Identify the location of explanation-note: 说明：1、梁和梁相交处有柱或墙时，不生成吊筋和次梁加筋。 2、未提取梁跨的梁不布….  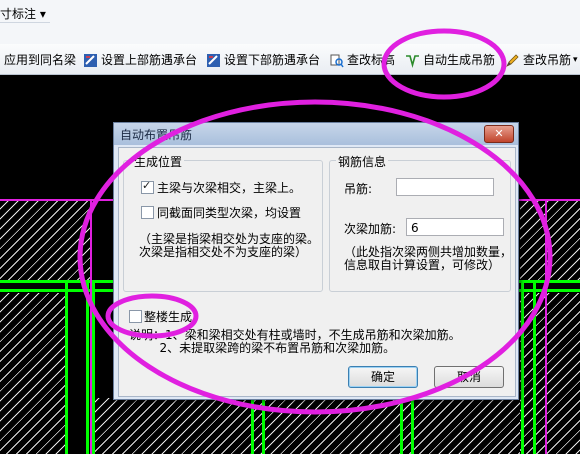
(295, 341).